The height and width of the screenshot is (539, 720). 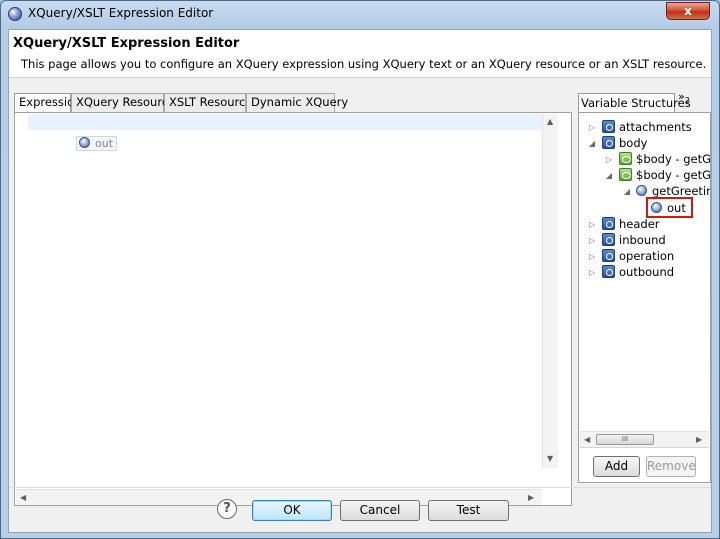 What do you see at coordinates (121, 13) in the screenshot?
I see `window-title: XQuery/XSLT Expression Editor` at bounding box center [121, 13].